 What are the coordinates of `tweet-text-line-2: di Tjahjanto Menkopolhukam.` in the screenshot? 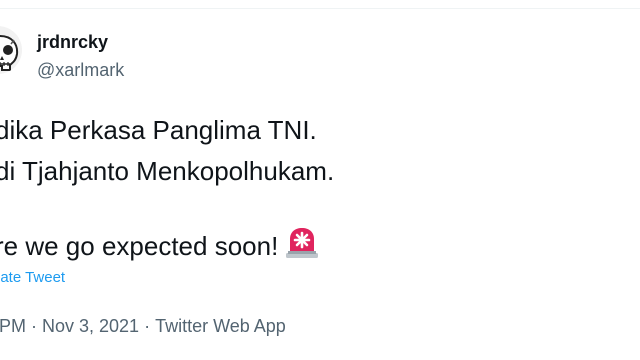 It's located at (167, 171).